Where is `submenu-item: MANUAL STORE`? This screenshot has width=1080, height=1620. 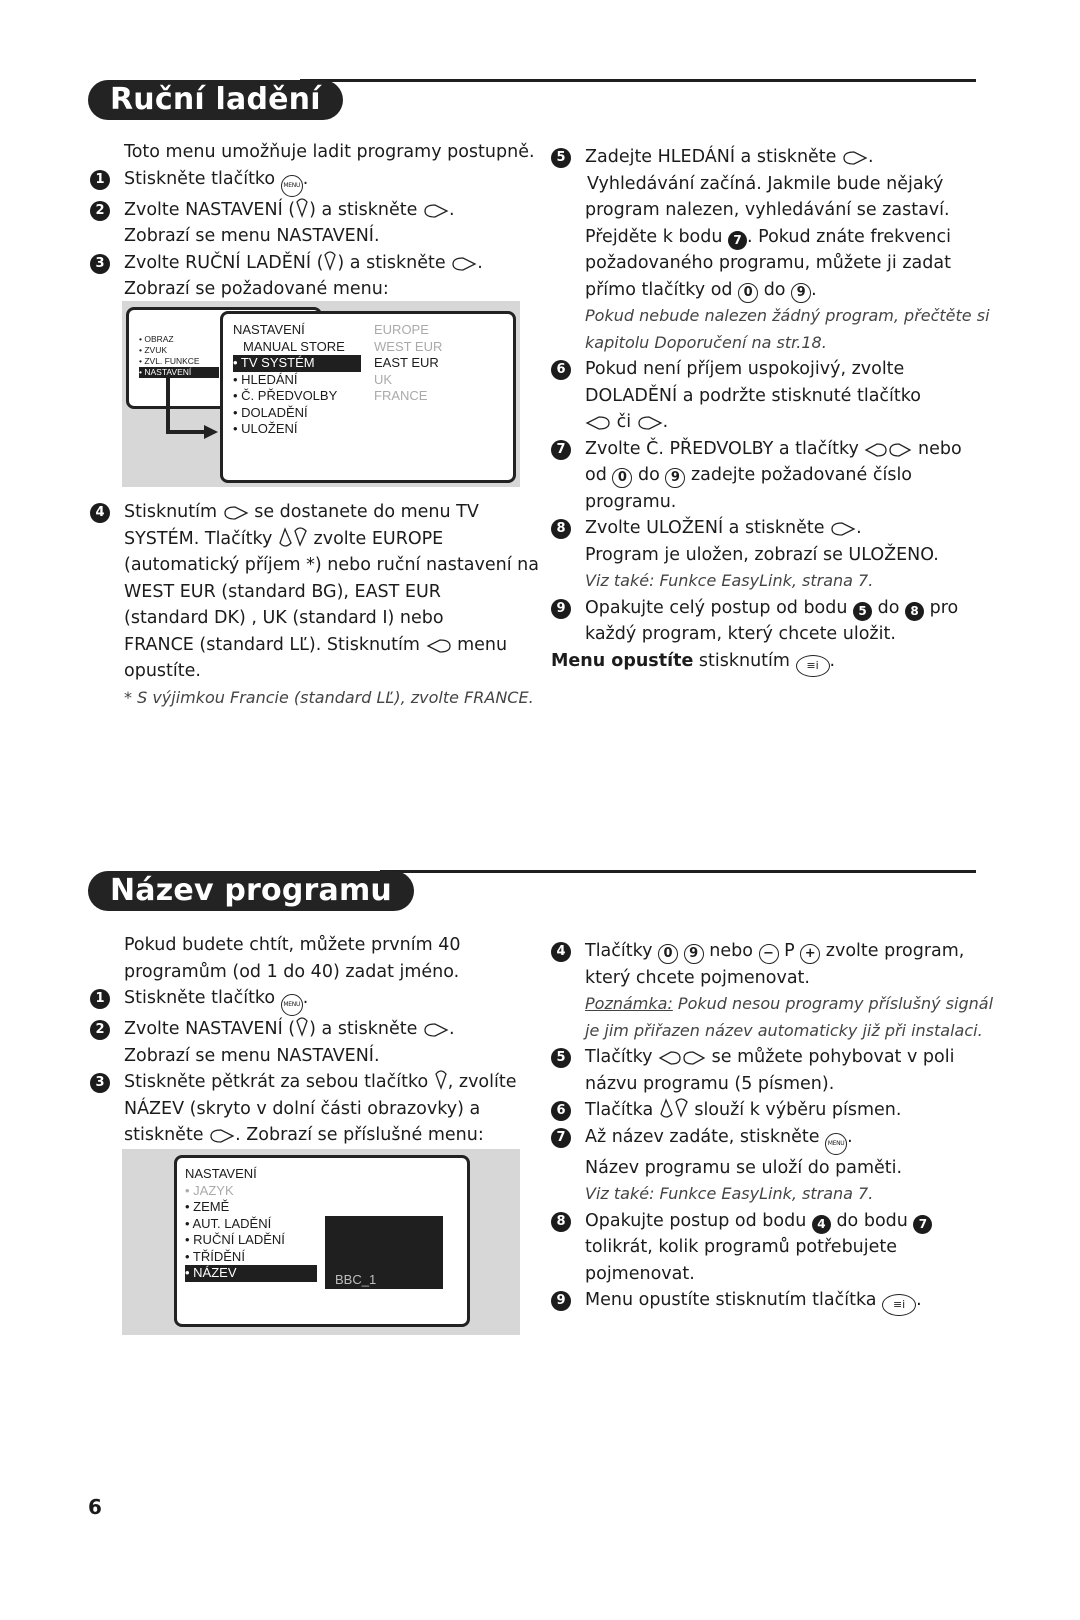
submenu-item: MANUAL STORE is located at coordinates (294, 346).